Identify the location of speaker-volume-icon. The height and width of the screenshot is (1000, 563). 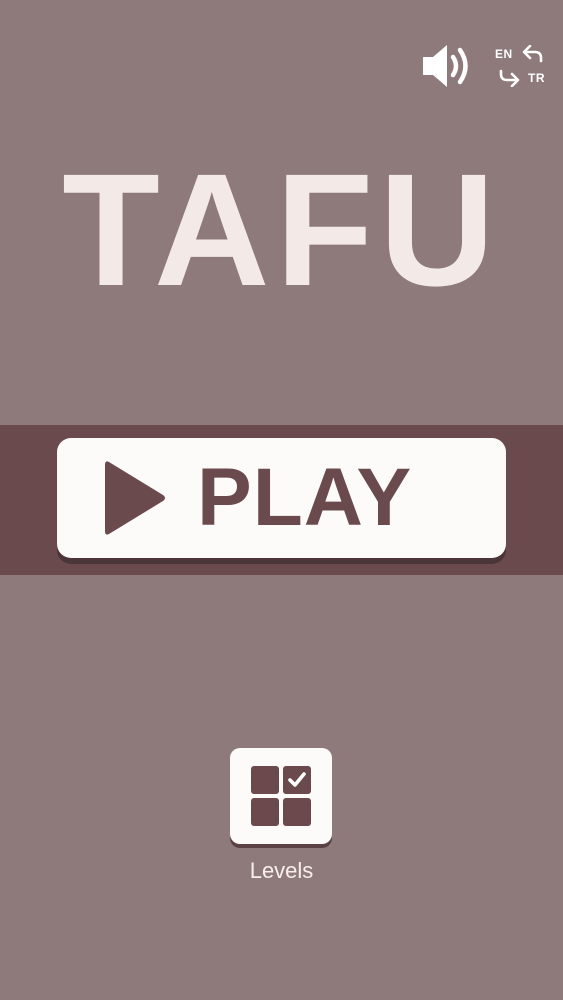
(445, 66).